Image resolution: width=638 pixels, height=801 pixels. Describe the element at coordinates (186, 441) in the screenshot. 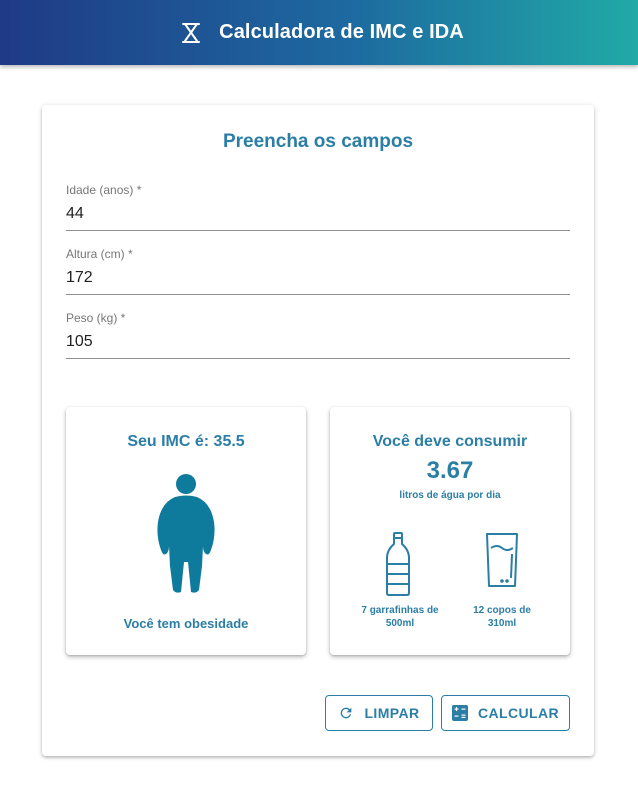

I see `imc-result-title: Seu IMC é: 35.5` at that location.